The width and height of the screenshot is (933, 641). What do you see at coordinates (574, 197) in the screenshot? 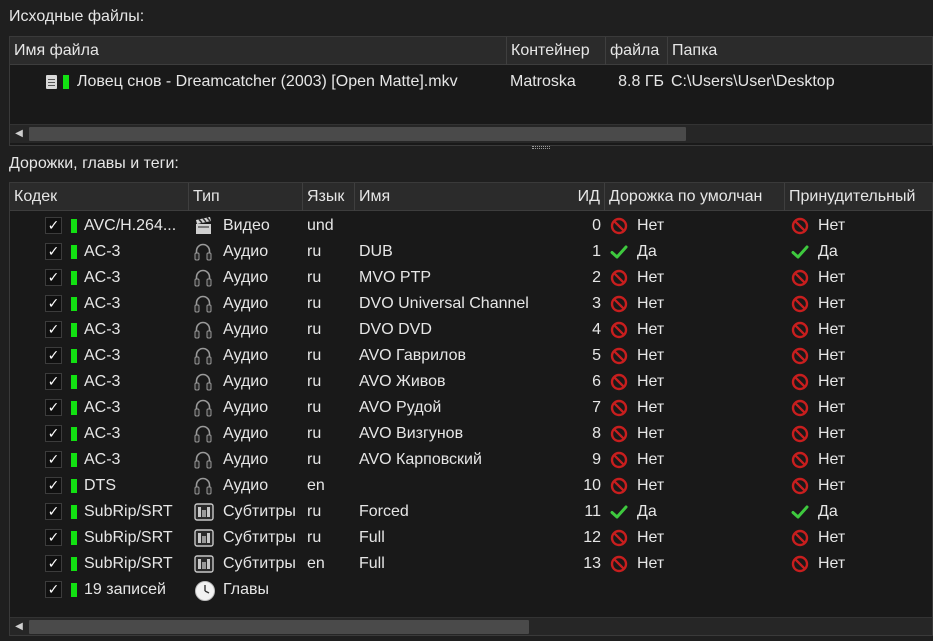
I see `column-header-id: ИД` at bounding box center [574, 197].